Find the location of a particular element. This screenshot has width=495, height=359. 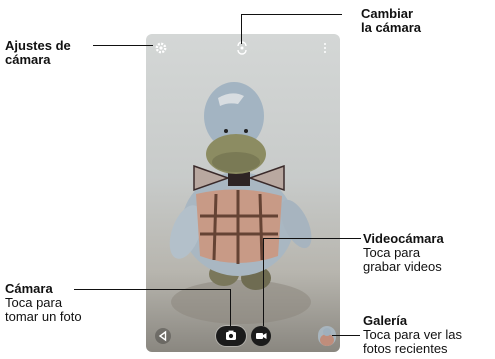

leader-line-camera-h is located at coordinates (152, 289).